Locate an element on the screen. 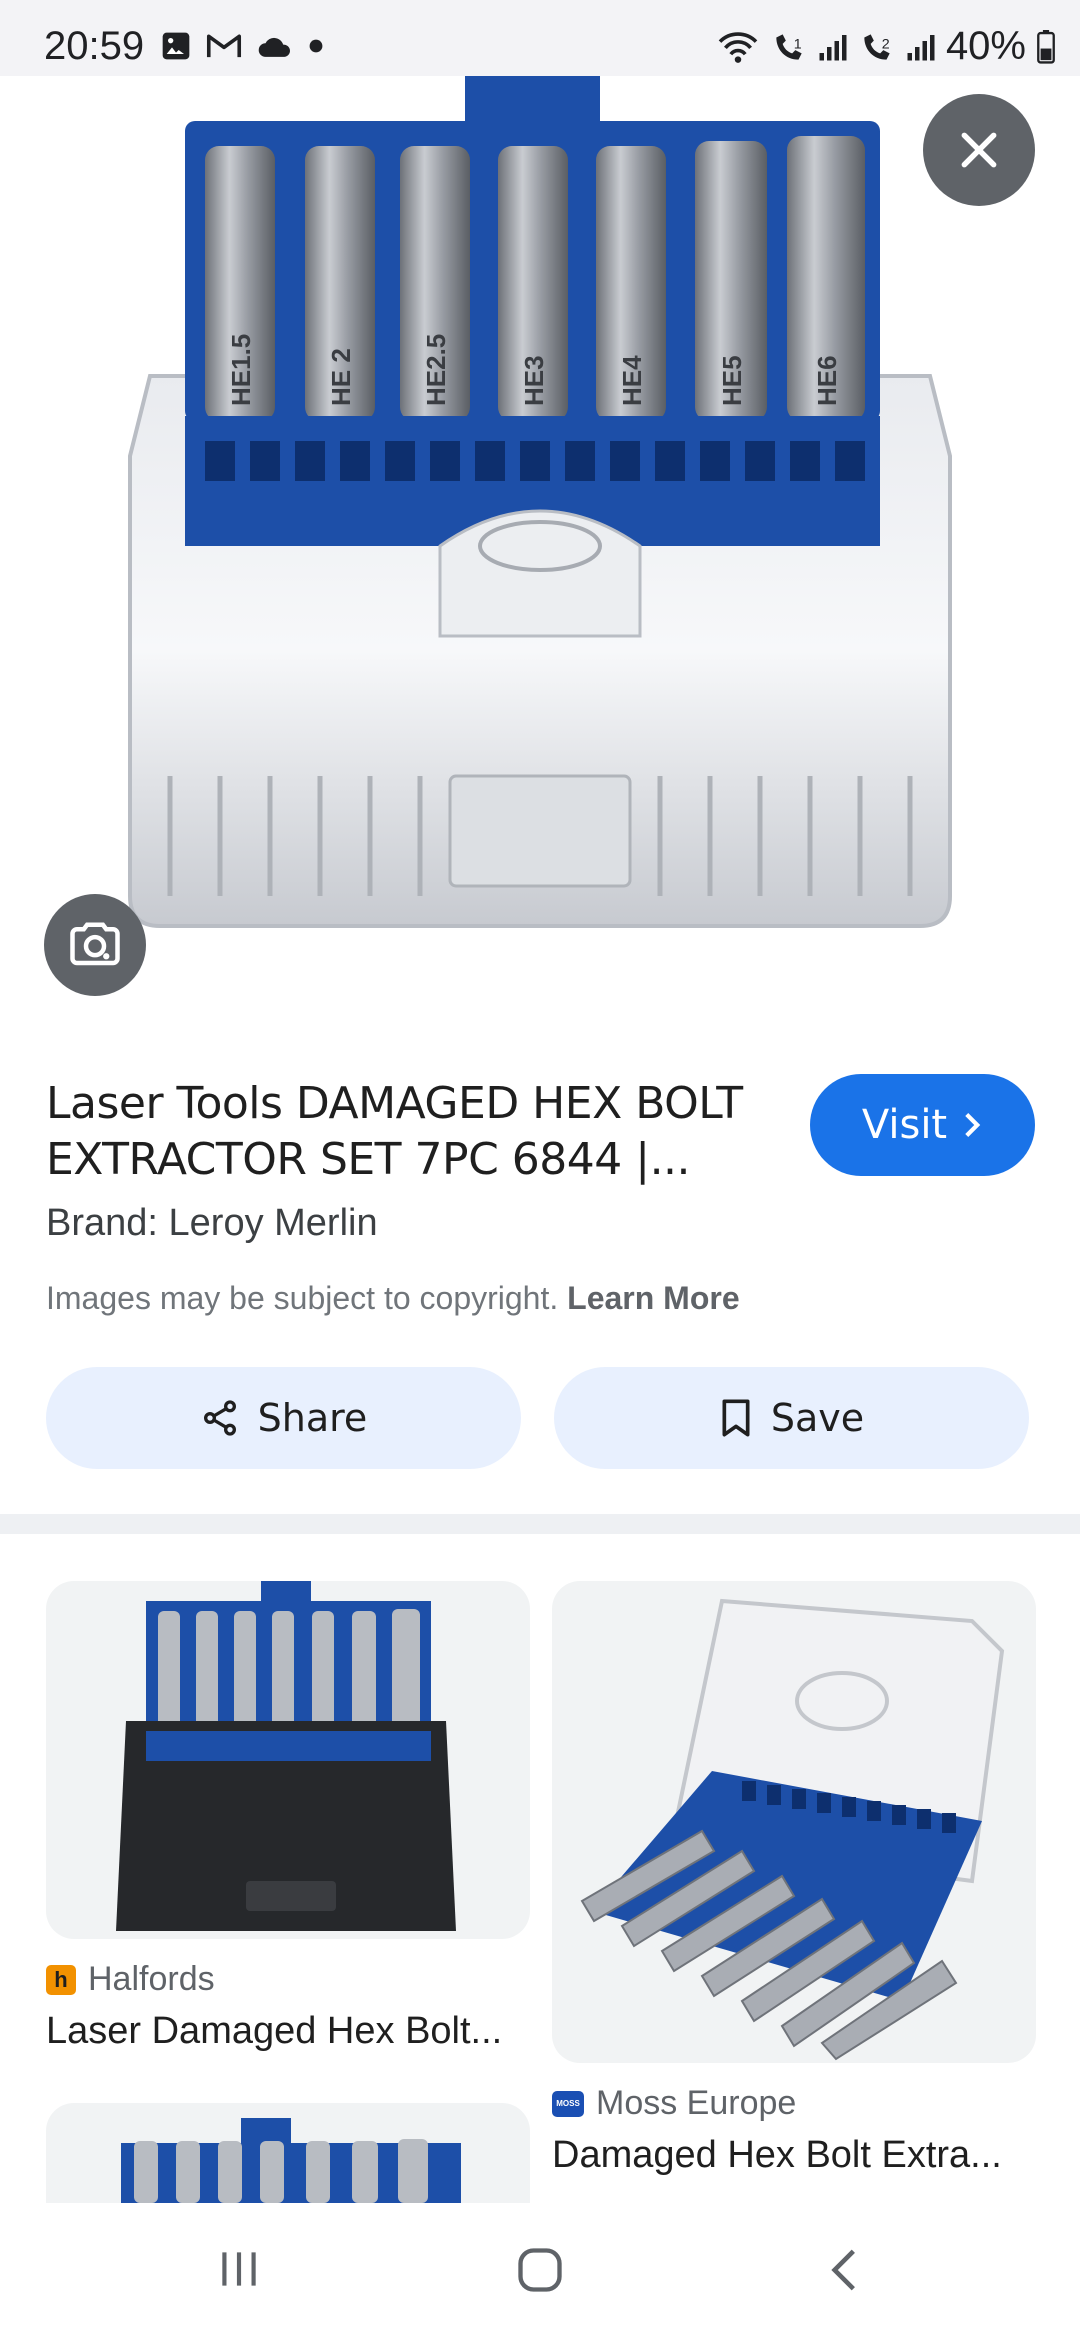  result-source: MOSS Moss Europe is located at coordinates (674, 2103).